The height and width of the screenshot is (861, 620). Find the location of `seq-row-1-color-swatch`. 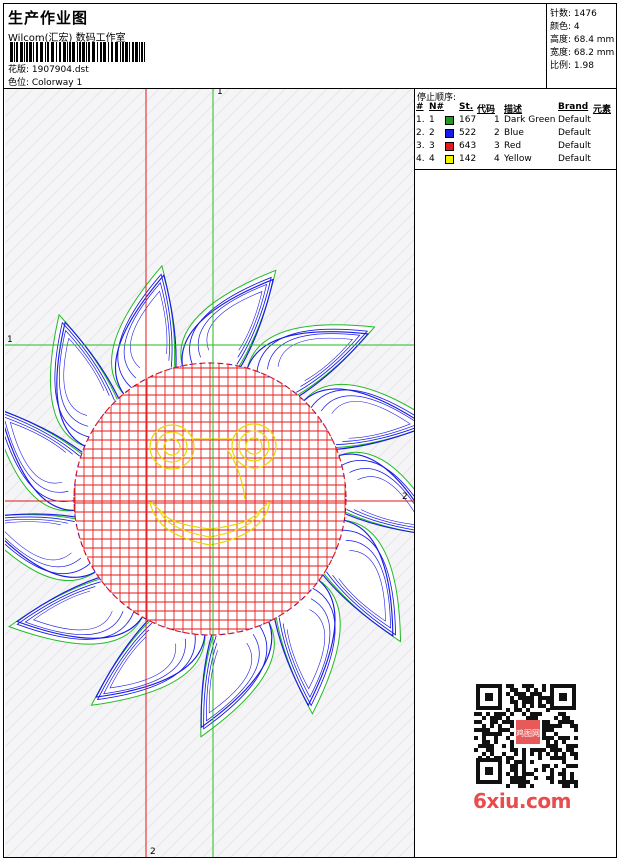

seq-row-1-color-swatch is located at coordinates (449, 120).